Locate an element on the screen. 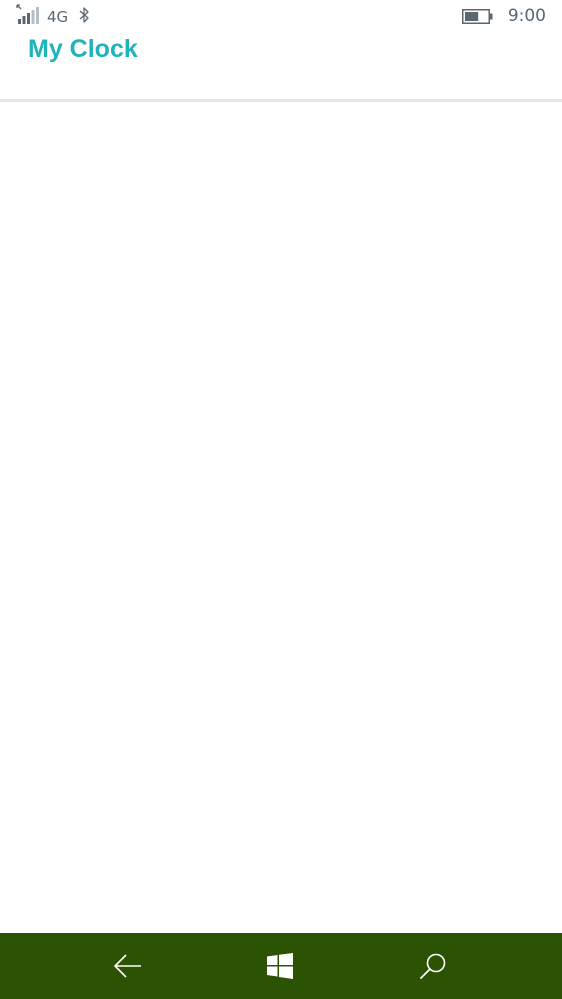 The image size is (562, 999). search-button is located at coordinates (433, 966).